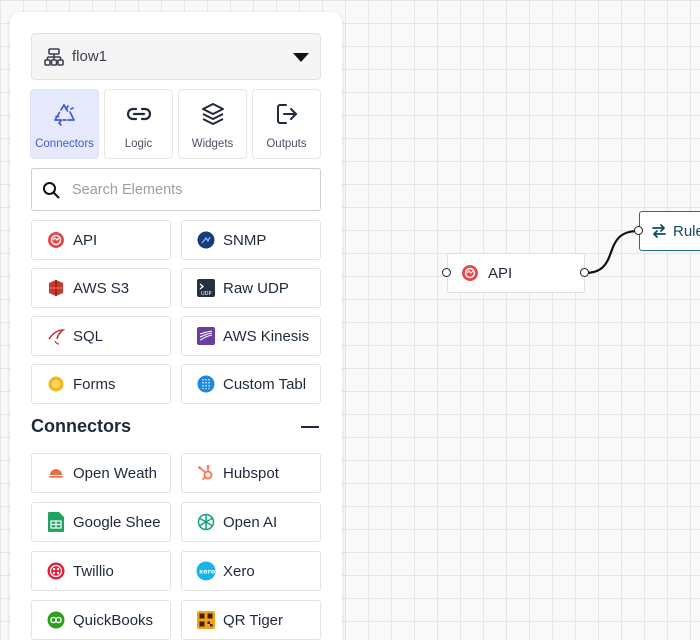 This screenshot has width=700, height=640. I want to click on api-icon, so click(470, 273).